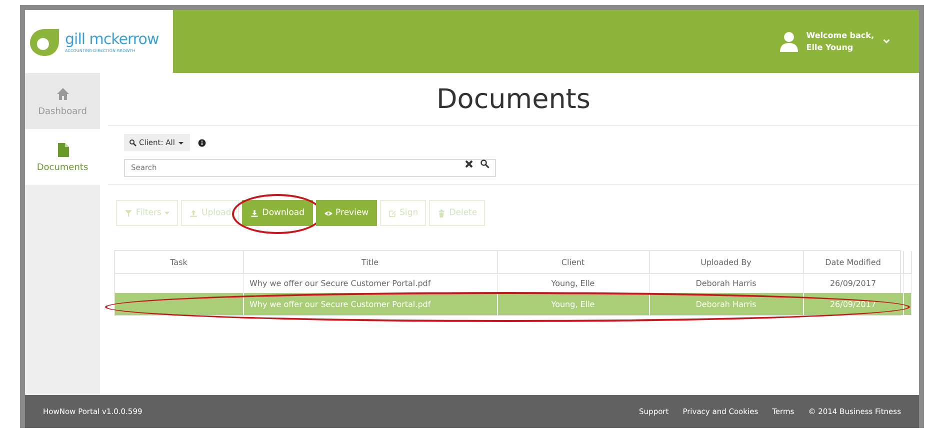 This screenshot has height=433, width=934. I want to click on table-cell: Deborah Harris, so click(726, 304).